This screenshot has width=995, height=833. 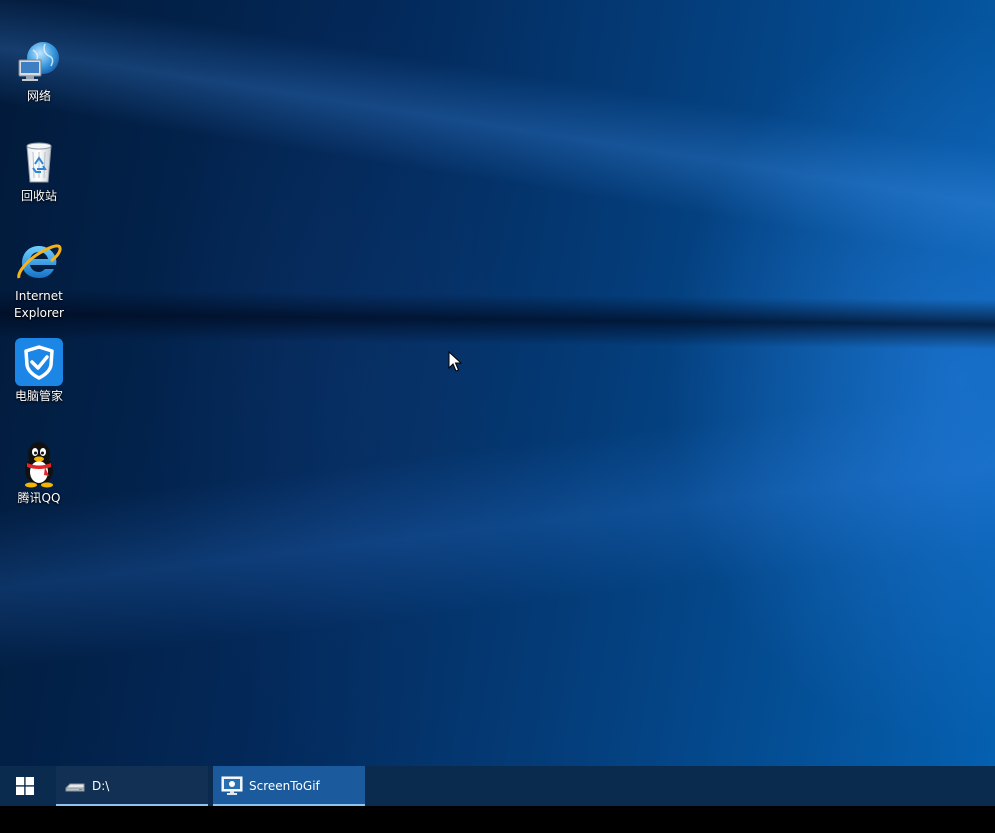 I want to click on monitor-icon, so click(x=232, y=785).